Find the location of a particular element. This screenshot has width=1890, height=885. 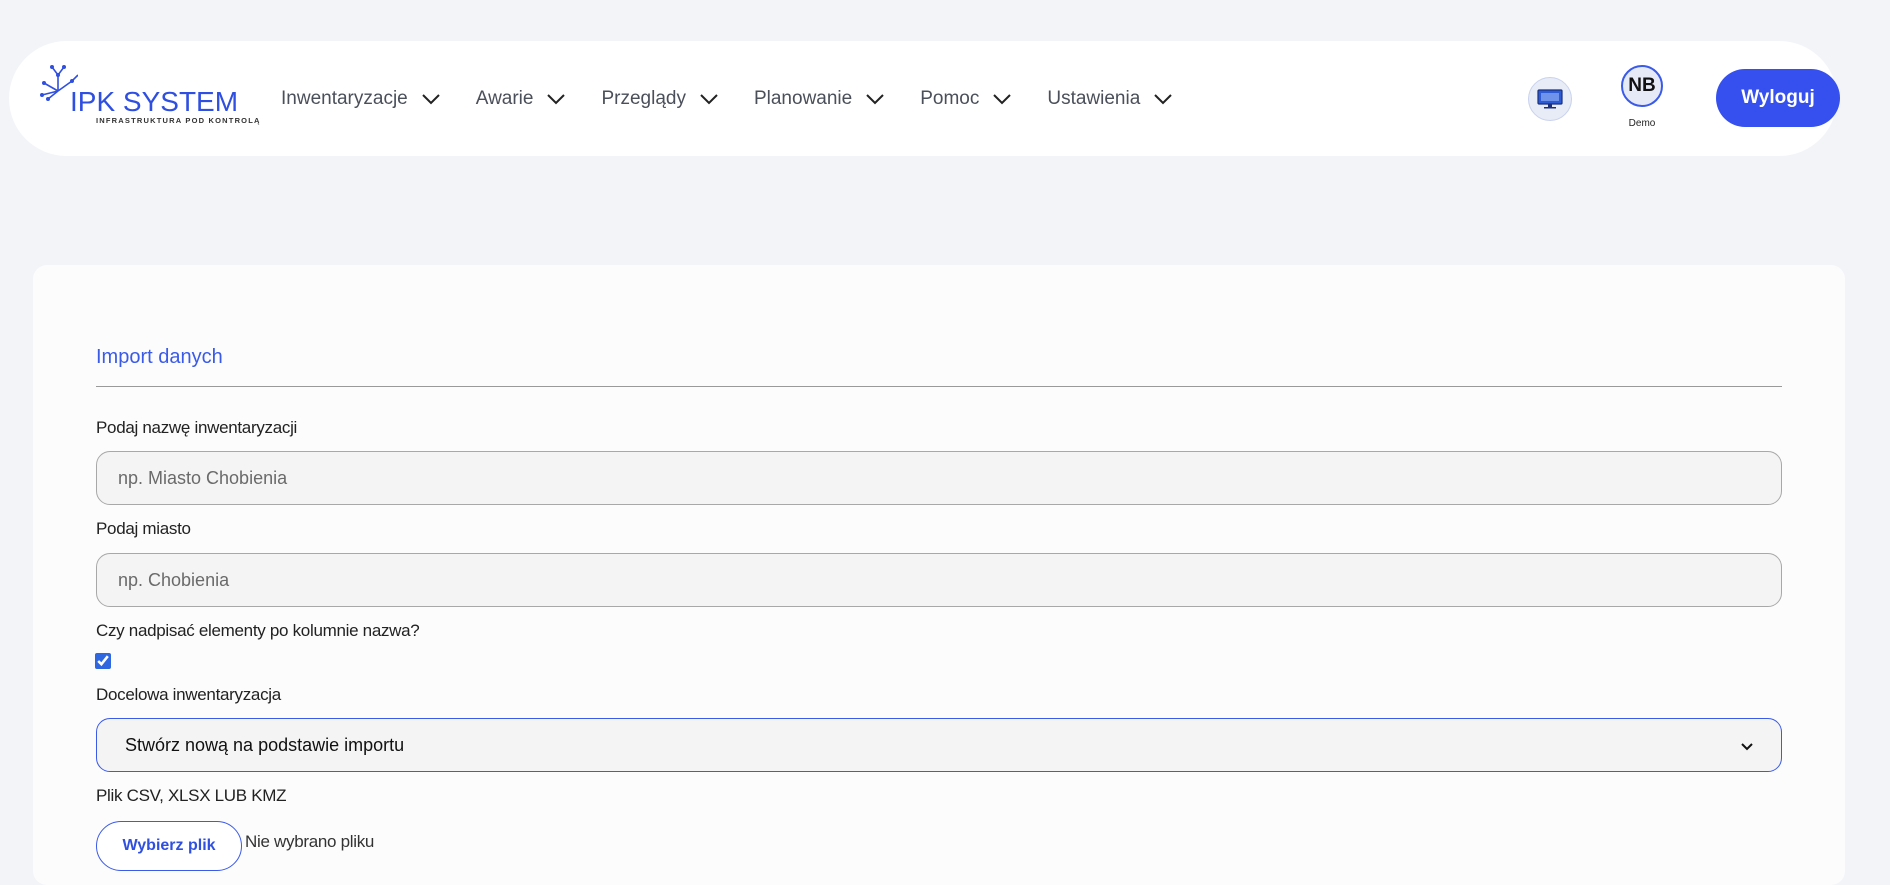

avatar: NB is located at coordinates (1642, 86).